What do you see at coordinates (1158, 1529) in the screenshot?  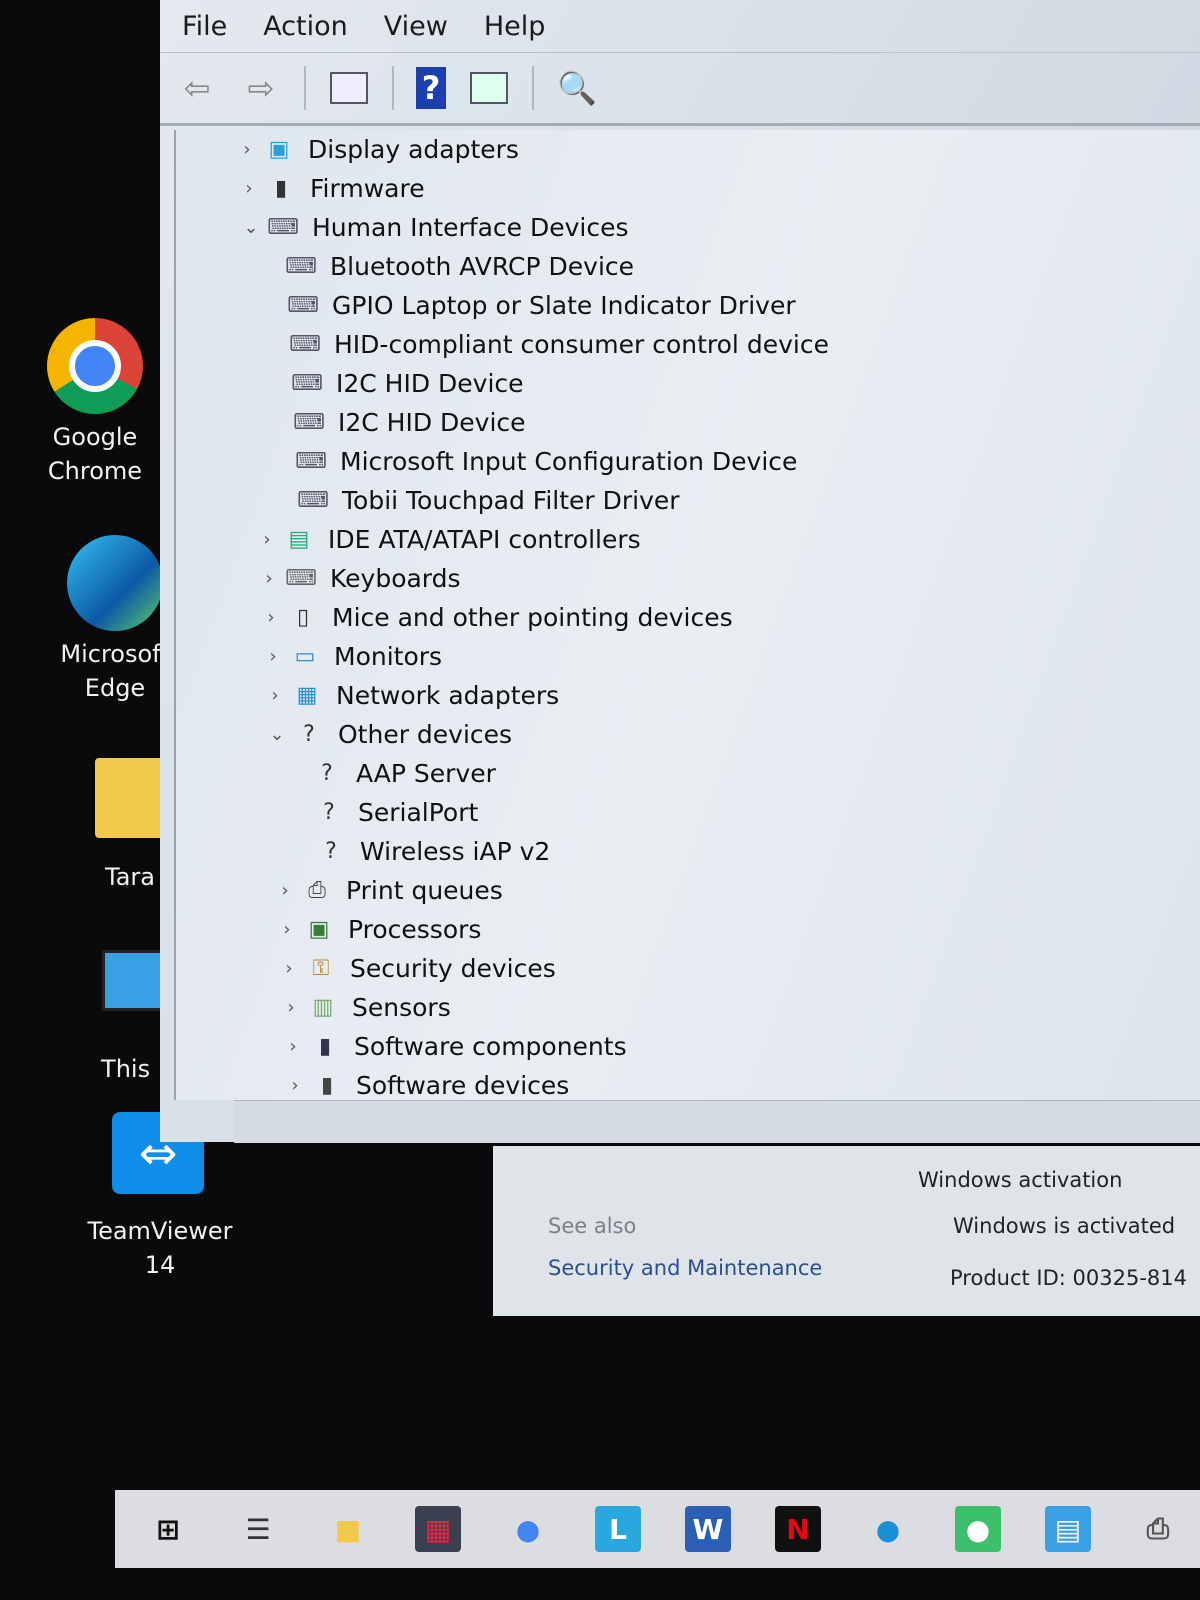 I see `device-manager-icon: ⎙` at bounding box center [1158, 1529].